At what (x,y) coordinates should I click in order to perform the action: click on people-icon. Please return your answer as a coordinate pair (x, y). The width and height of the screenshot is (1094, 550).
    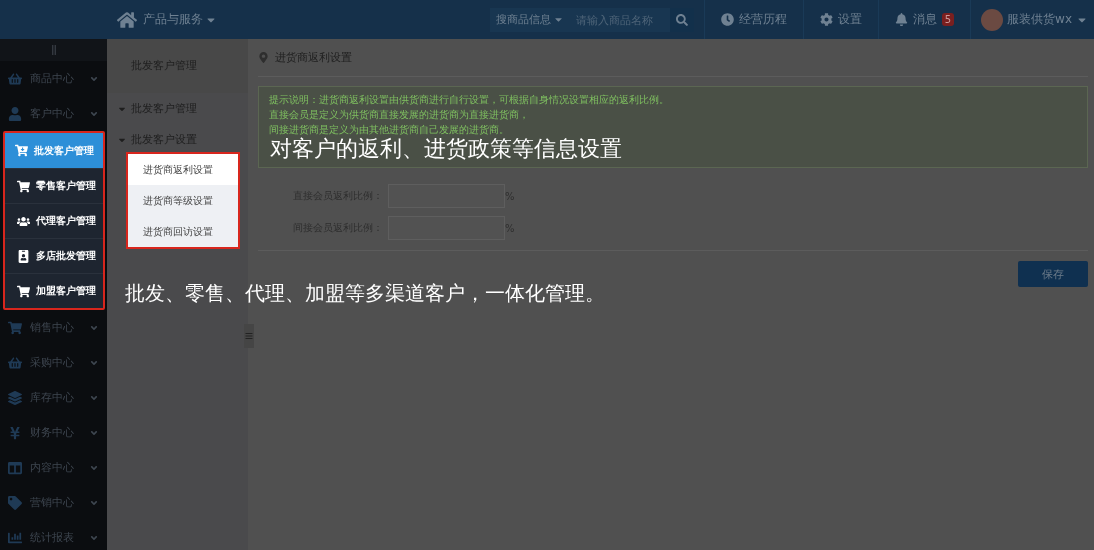
    Looking at the image, I should click on (23, 221).